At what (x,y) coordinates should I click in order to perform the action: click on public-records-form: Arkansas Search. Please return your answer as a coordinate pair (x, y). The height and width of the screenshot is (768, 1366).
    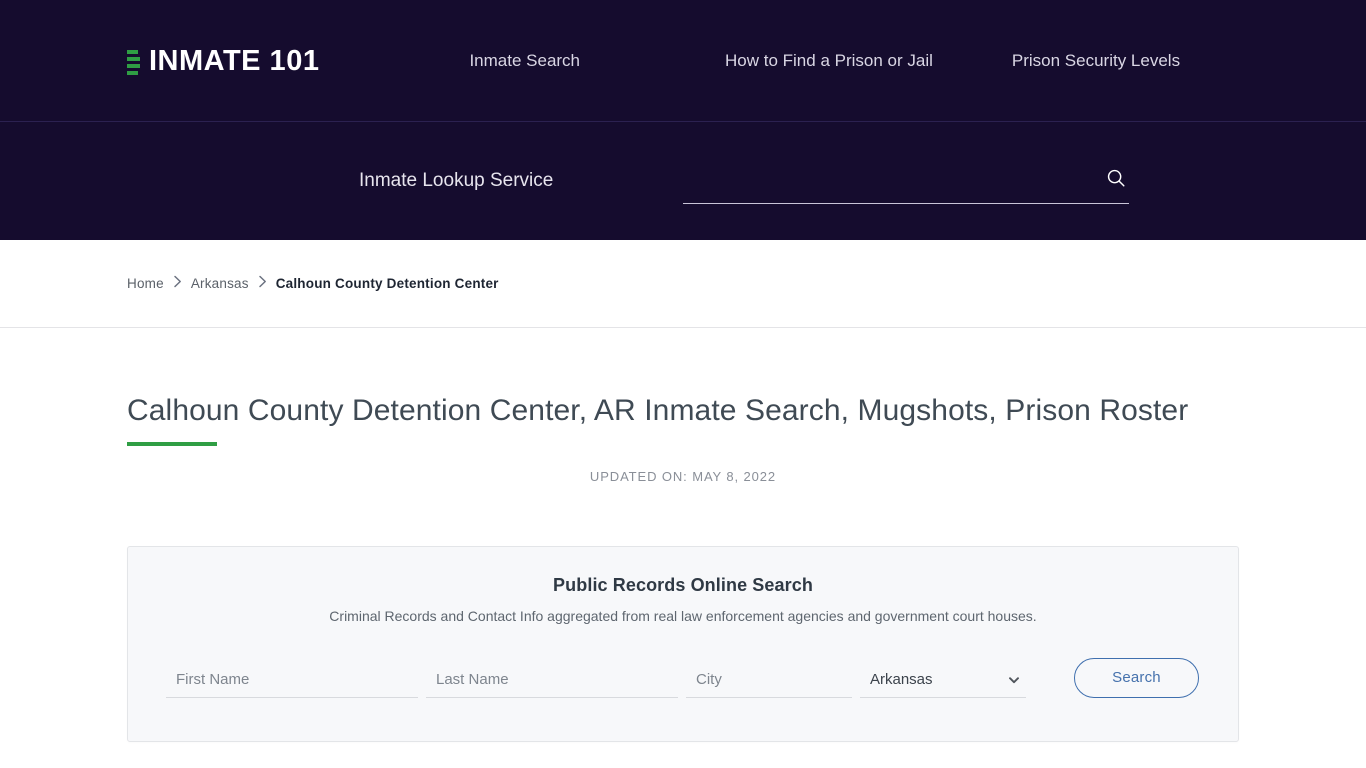
    Looking at the image, I should click on (683, 677).